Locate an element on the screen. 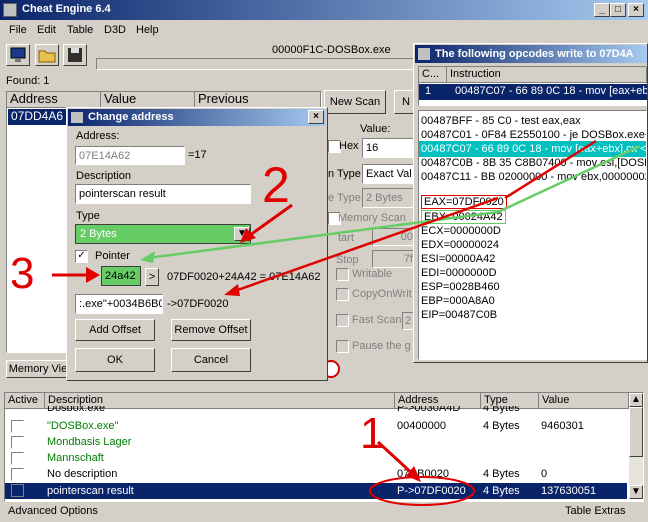  add-offset-button: Add Offset is located at coordinates (115, 330).